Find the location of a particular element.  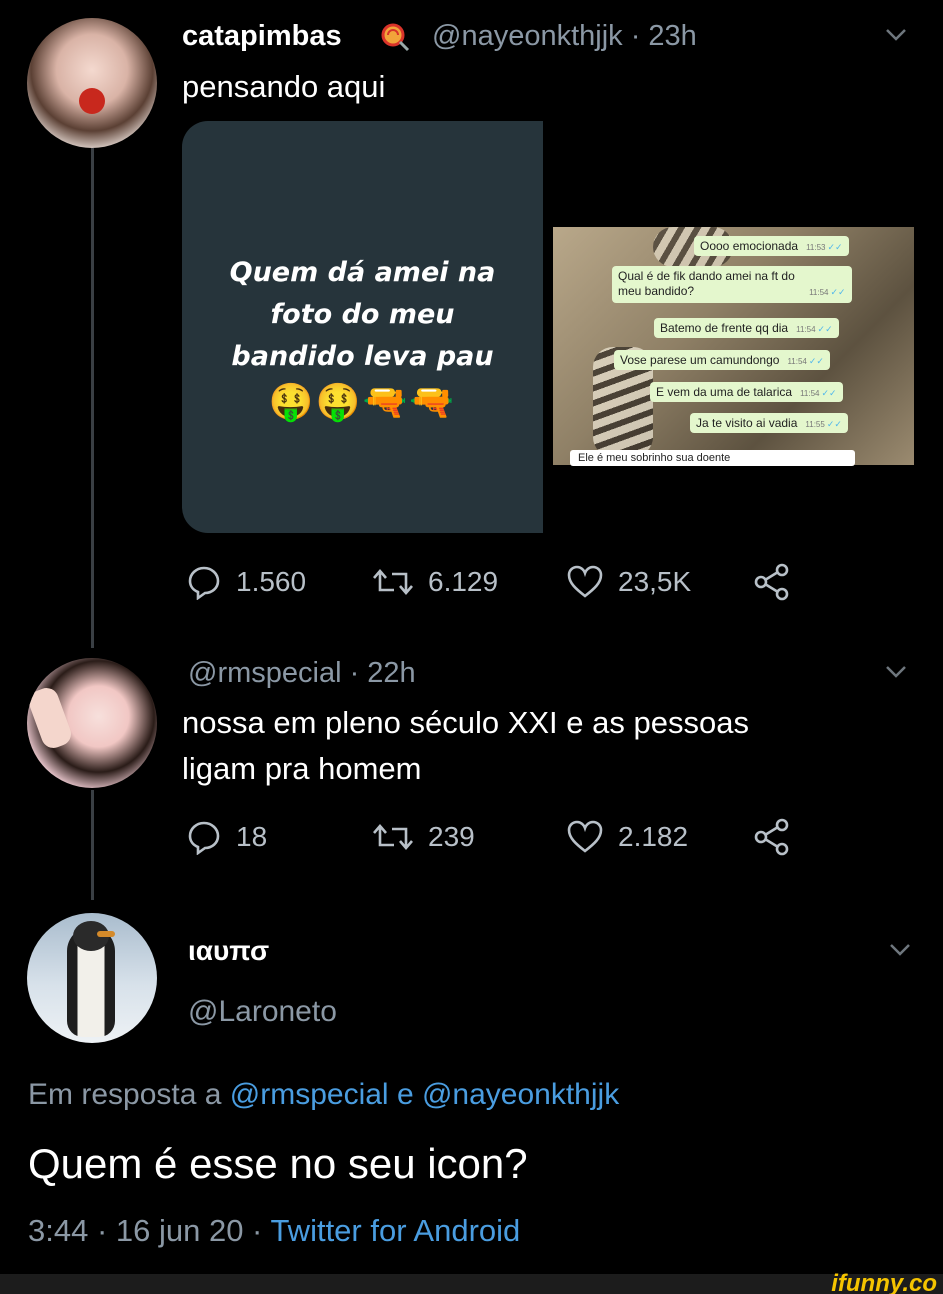

retweet-count: 6.129 is located at coordinates (463, 581).